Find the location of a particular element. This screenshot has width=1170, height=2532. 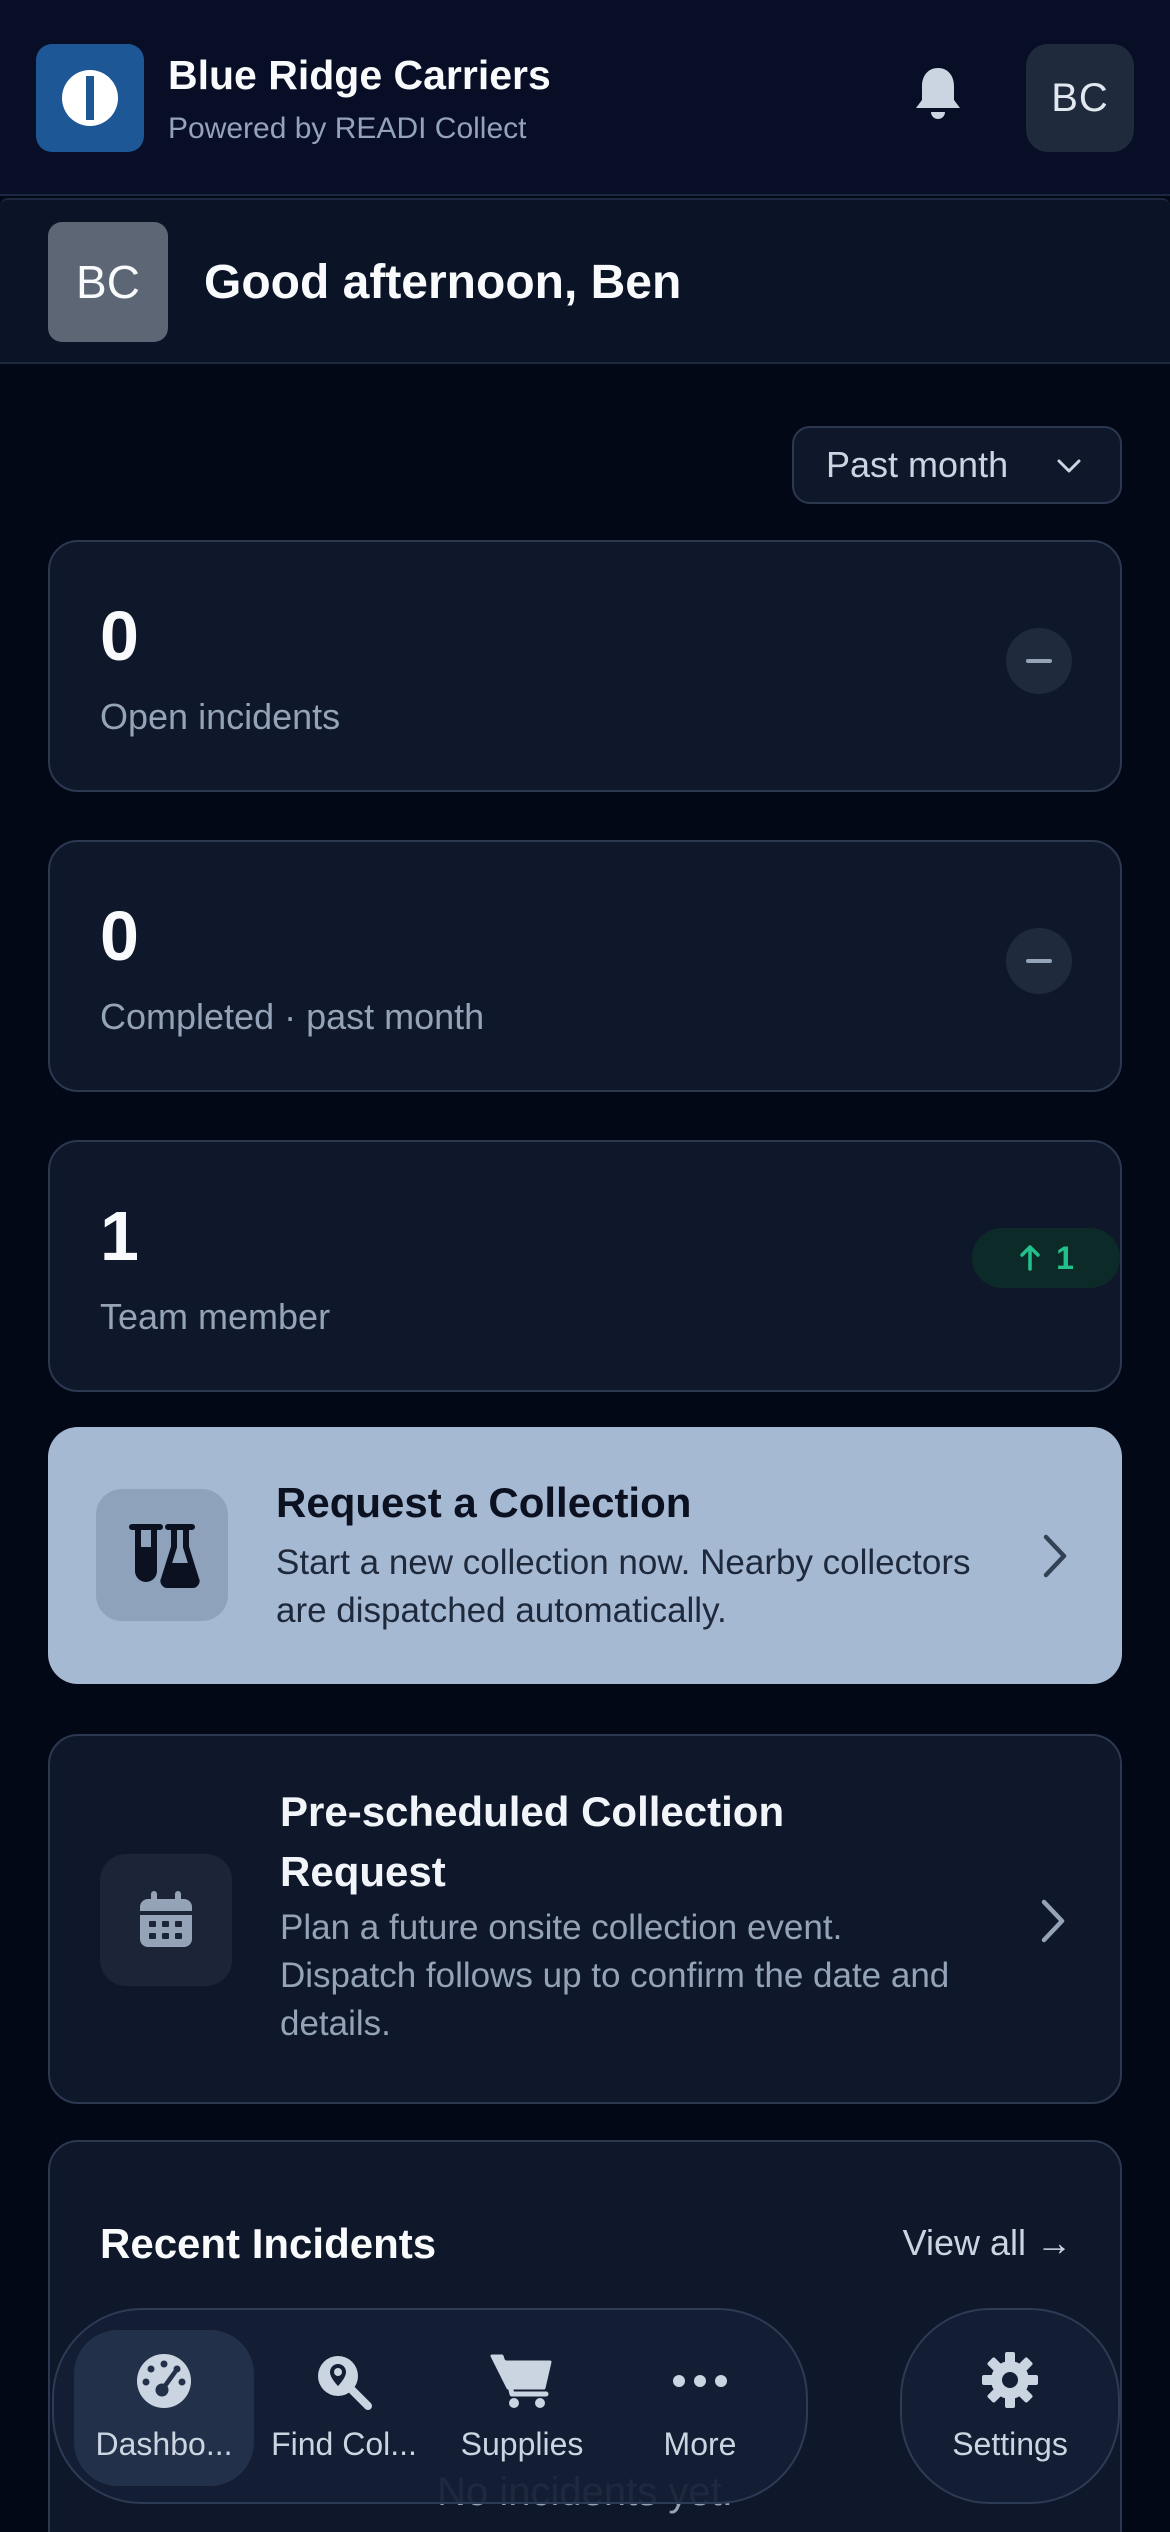

bell-icon is located at coordinates (944, 98).